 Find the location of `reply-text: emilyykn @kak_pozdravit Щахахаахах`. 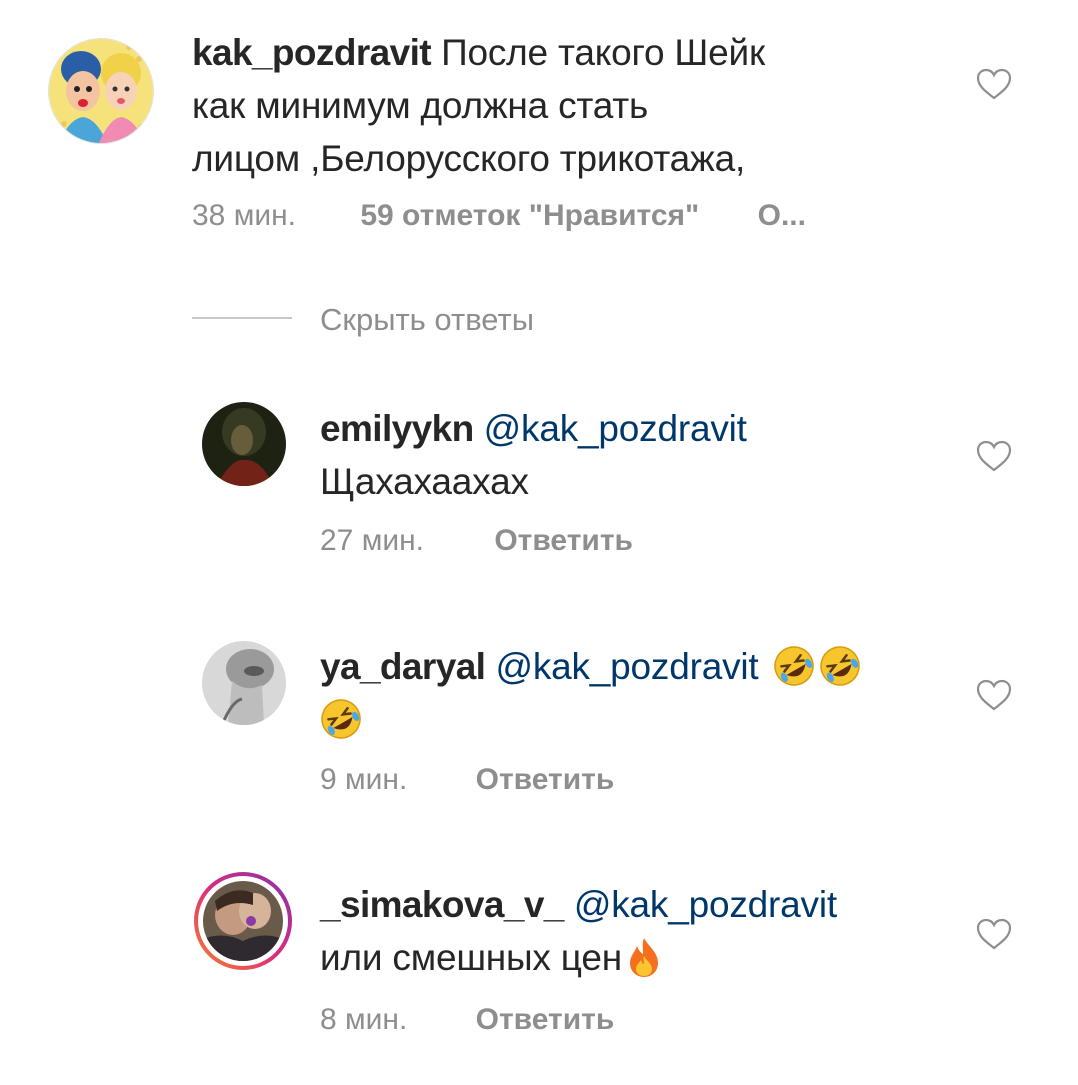

reply-text: emilyykn @kak_pozdravit Щахахаахах is located at coordinates (640, 455).